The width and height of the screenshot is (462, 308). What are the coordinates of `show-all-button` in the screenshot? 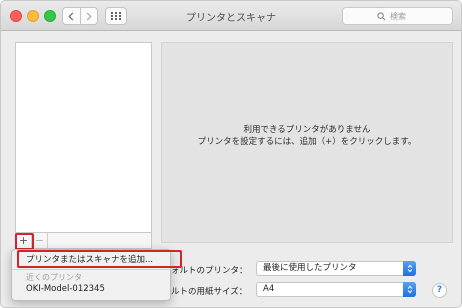 It's located at (116, 16).